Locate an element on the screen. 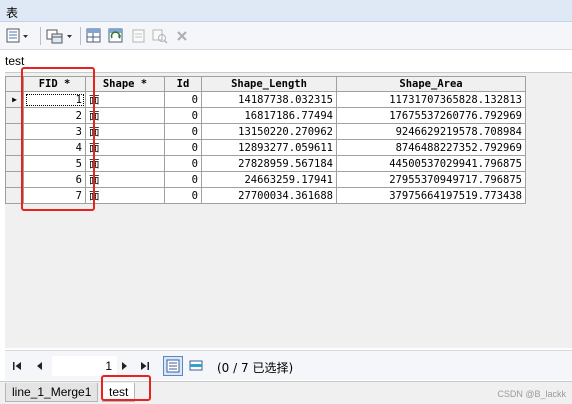  switch-selection-button is located at coordinates (117, 36).